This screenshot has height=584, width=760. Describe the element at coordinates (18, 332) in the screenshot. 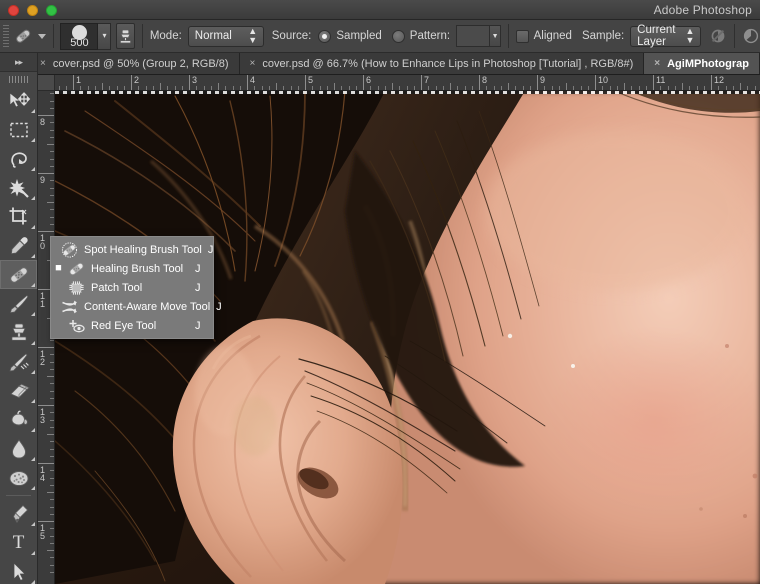

I see `sidebar-tool-clone-stamp` at that location.